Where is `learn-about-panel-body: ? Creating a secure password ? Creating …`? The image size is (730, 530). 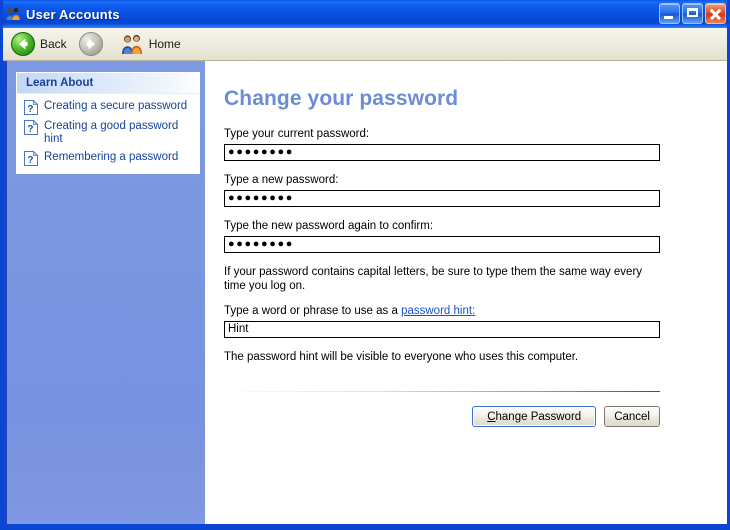 learn-about-panel-body: ? Creating a secure password ? Creating … is located at coordinates (108, 133).